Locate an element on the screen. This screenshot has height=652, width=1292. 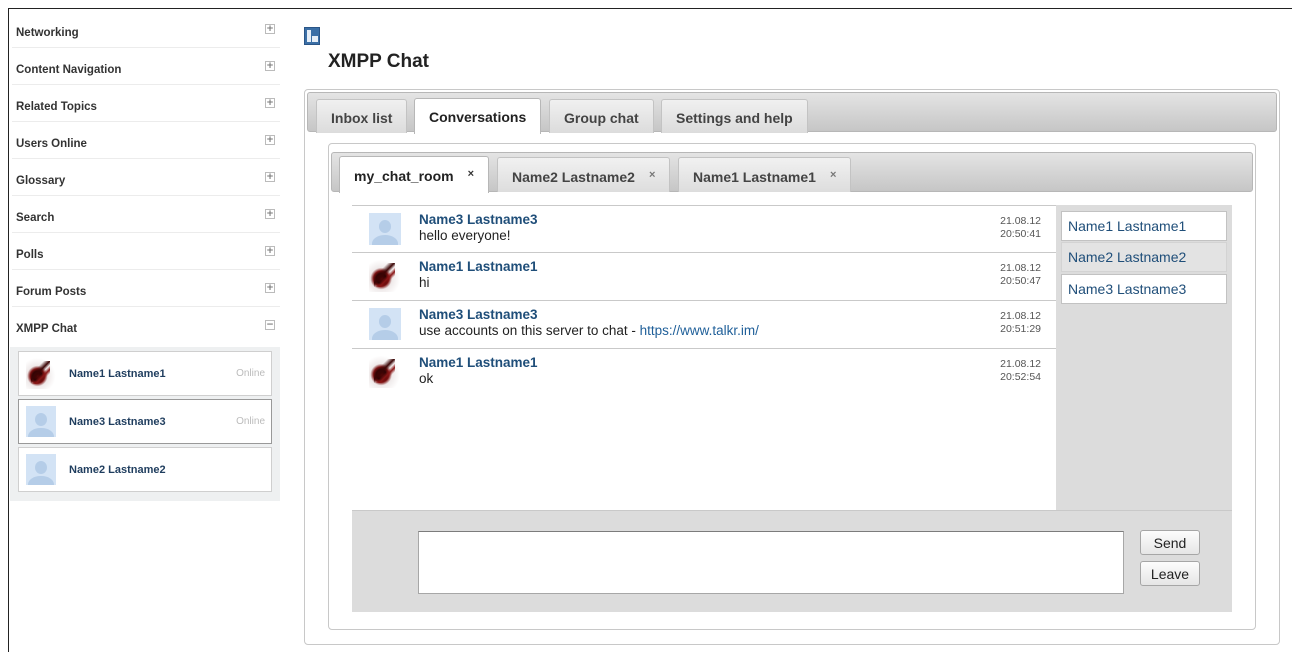
block-title: Glossary is located at coordinates (41, 181).